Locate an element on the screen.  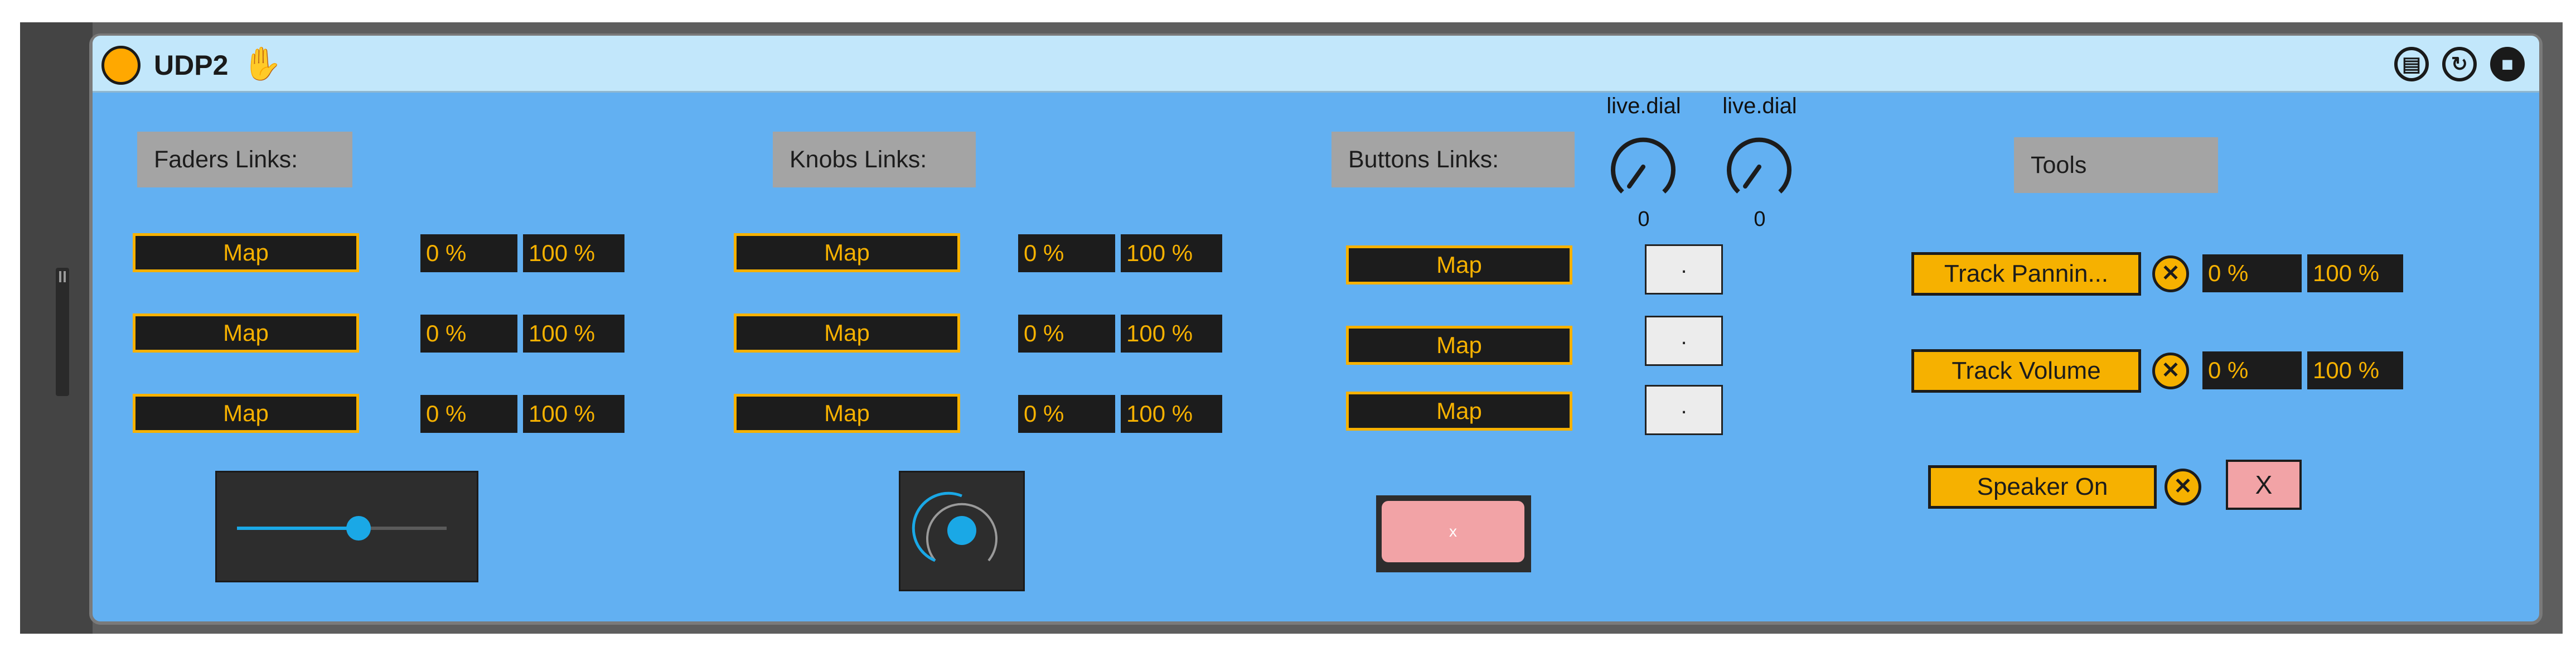
fader-map-button-3: Map is located at coordinates (246, 413).